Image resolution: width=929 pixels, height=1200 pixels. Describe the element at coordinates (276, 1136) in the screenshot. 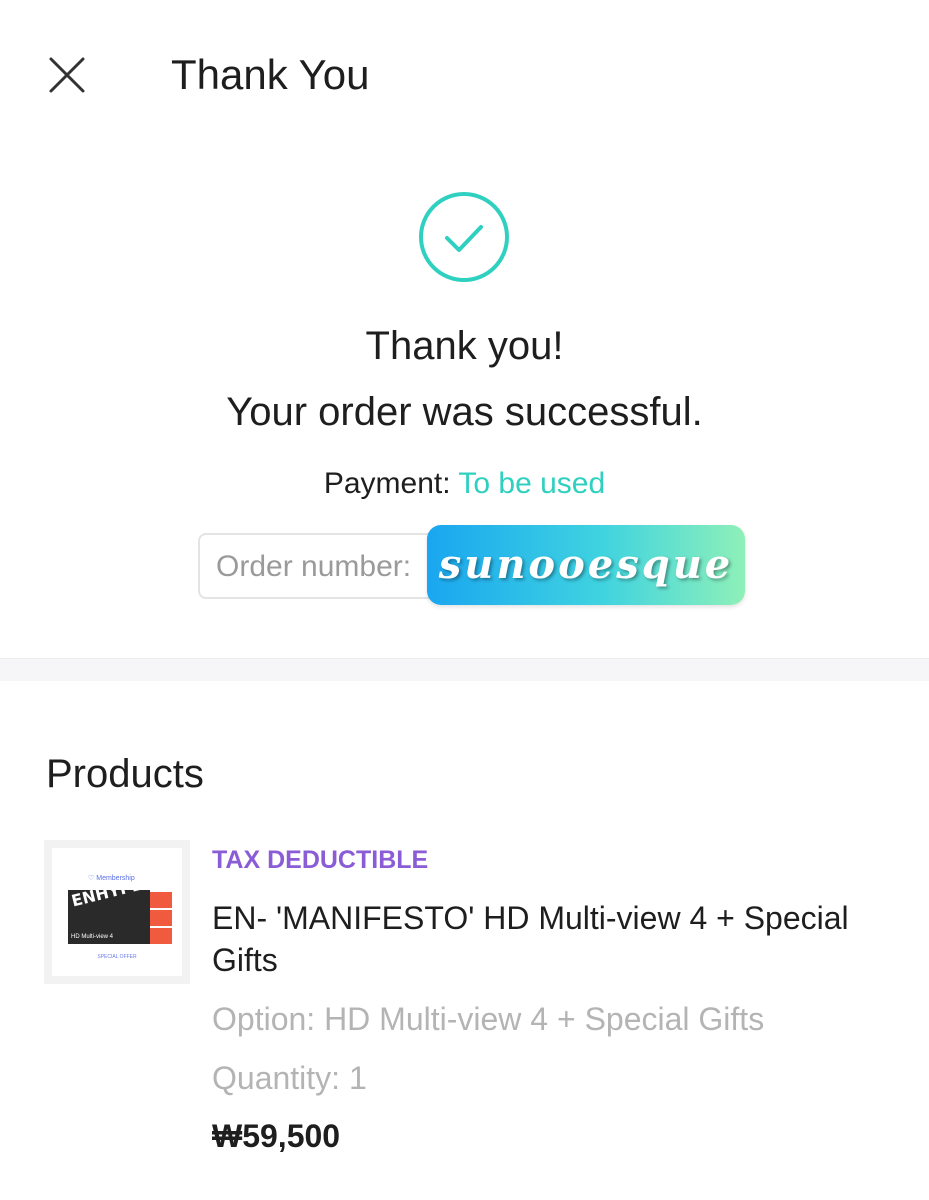

I see `product-price: ₩59,500` at that location.